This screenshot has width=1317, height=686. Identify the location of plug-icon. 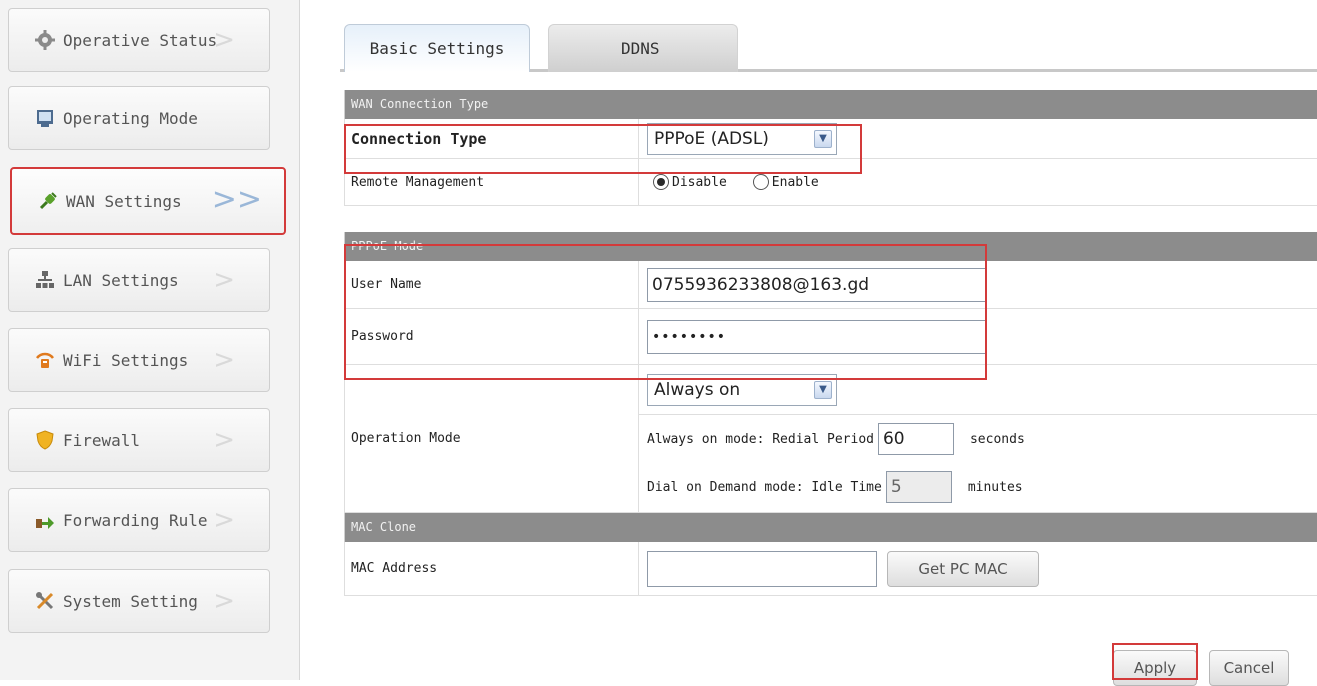
(48, 201).